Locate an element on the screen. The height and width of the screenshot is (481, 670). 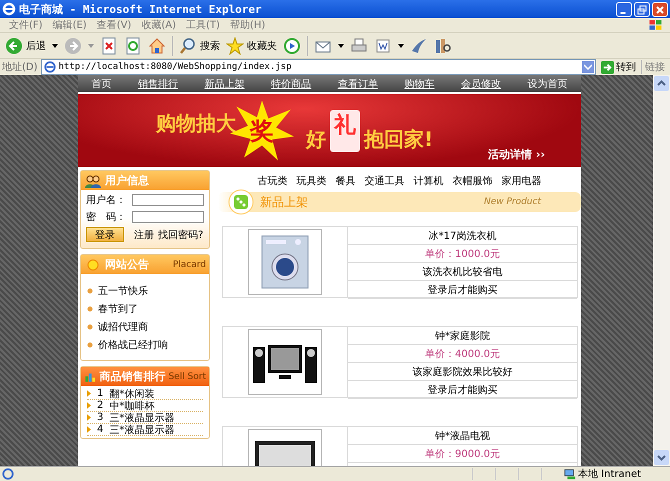
panel-subtitle: Placard is located at coordinates (189, 265).